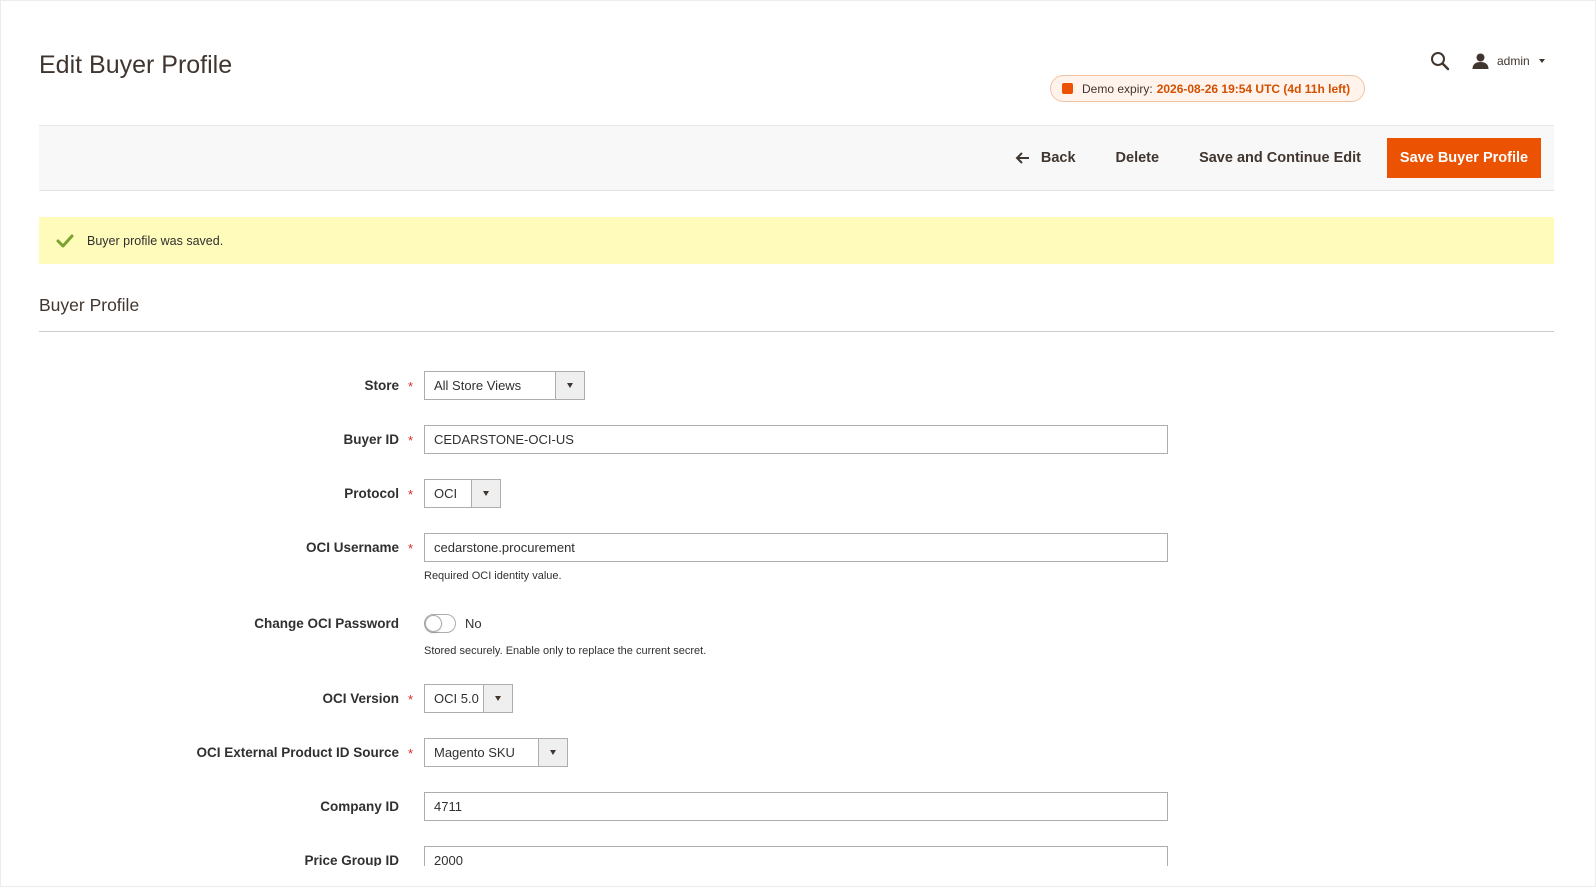 The image size is (1596, 887). I want to click on field-price-group-id: Price Group ID, so click(798, 856).